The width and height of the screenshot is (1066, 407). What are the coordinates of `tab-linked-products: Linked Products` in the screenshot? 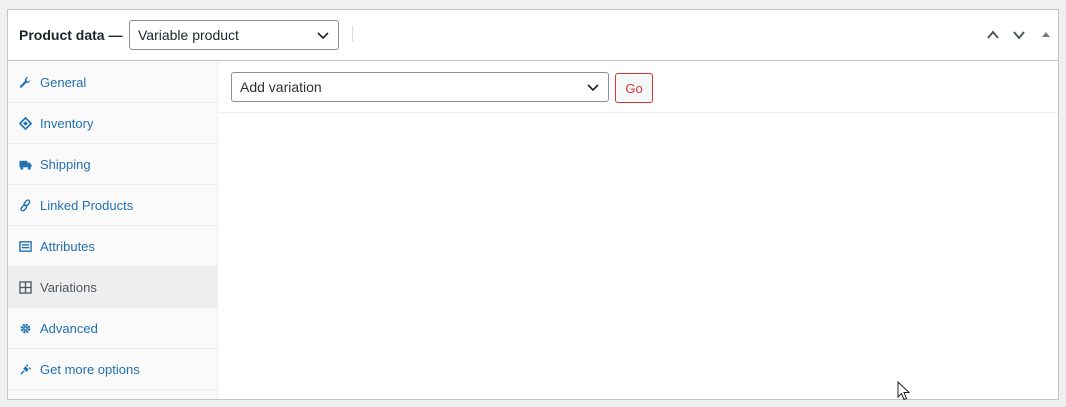 It's located at (112, 205).